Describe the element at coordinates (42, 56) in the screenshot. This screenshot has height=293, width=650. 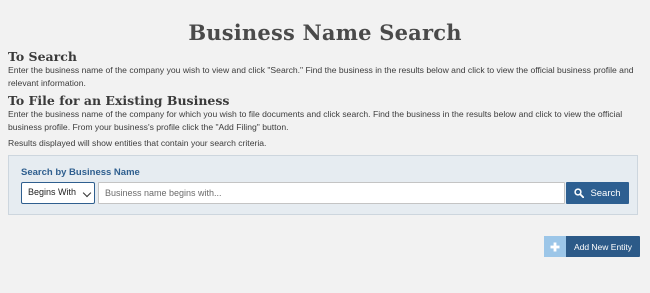
I see `to-search-heading: To Search` at that location.